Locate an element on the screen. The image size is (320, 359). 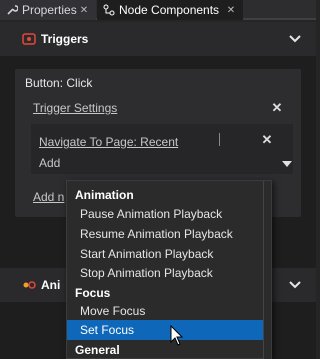
menu-group-header: Animation is located at coordinates (104, 195).